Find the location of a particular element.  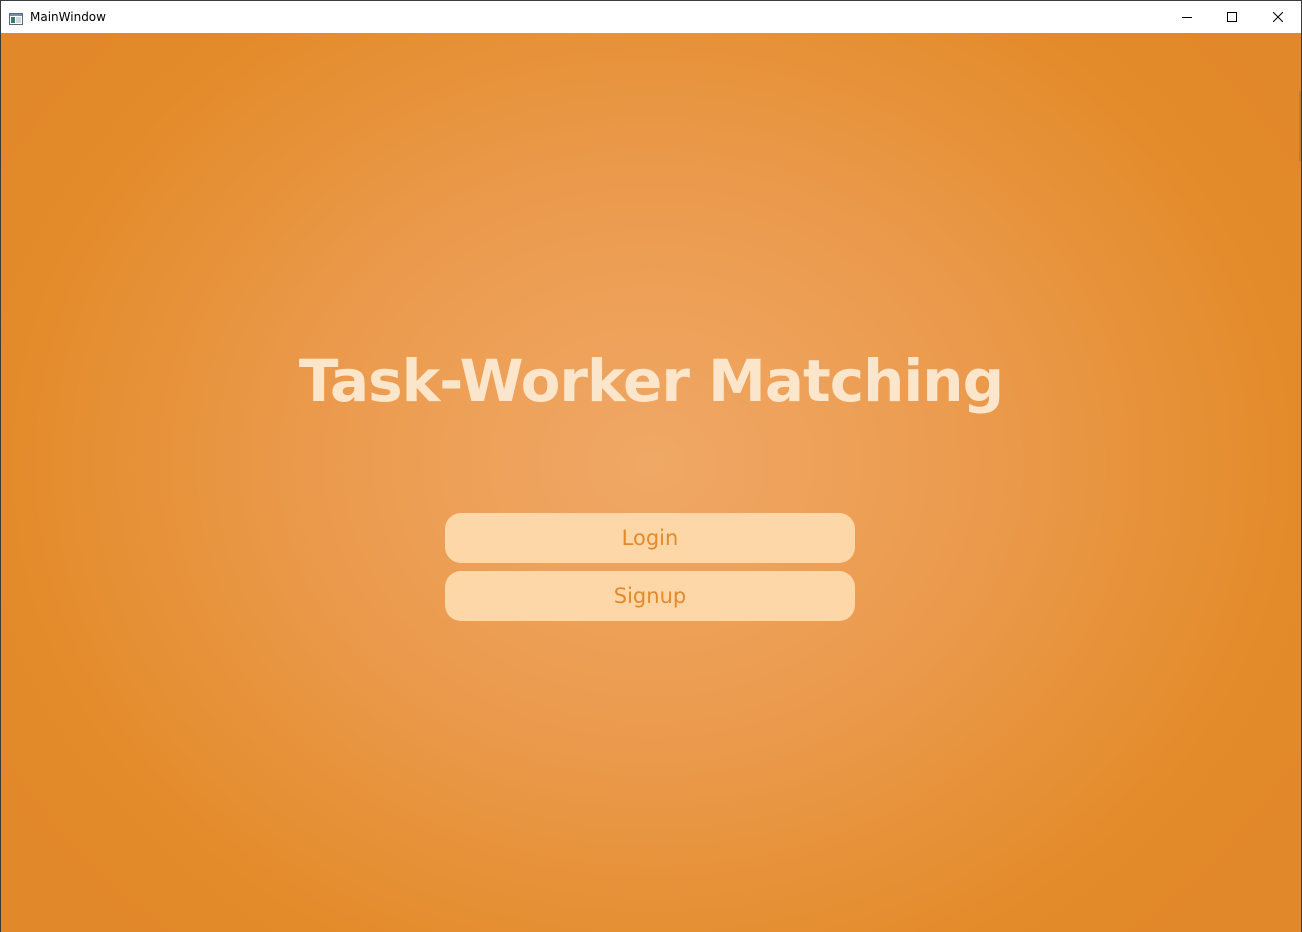

window-edge-shadow is located at coordinates (1300, 126).